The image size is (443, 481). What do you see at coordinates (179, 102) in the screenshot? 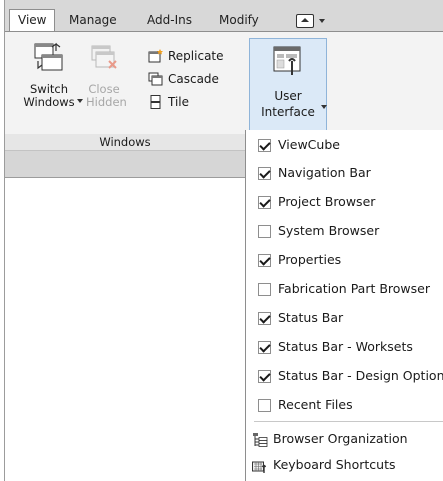
I see `tile-label: Tile` at bounding box center [179, 102].